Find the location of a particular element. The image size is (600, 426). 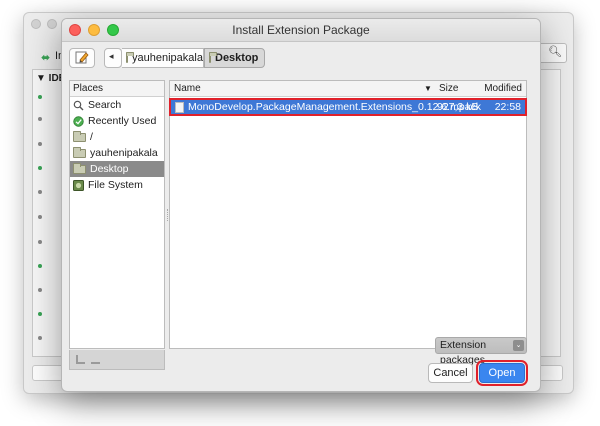

place-label: / is located at coordinates (91, 137).